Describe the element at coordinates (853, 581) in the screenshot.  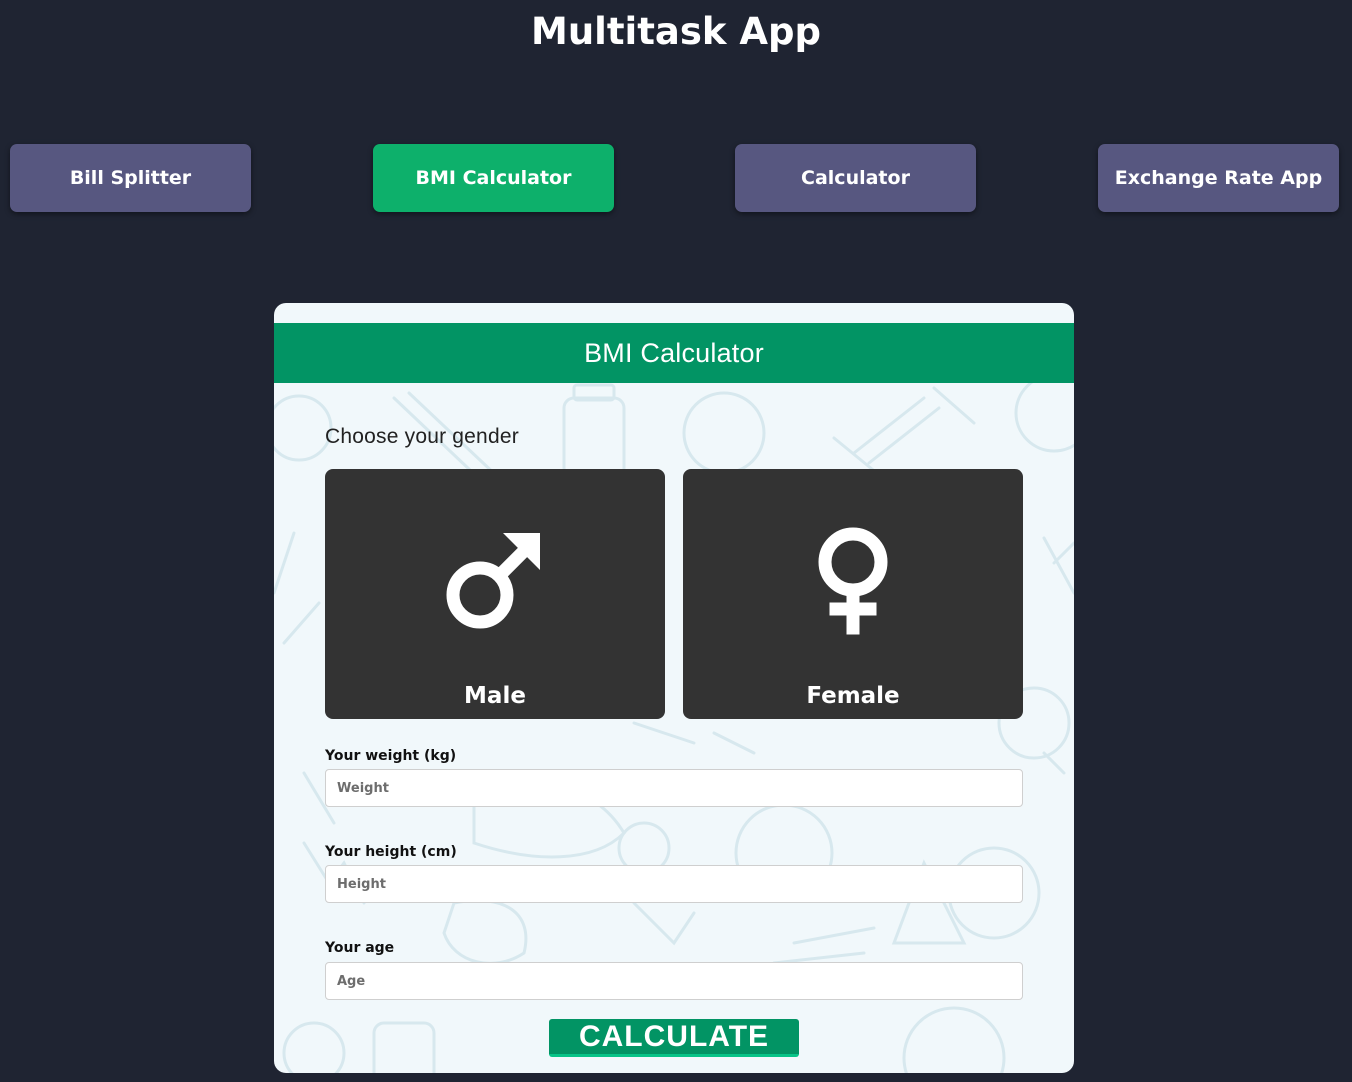
I see `female-symbol-icon` at that location.